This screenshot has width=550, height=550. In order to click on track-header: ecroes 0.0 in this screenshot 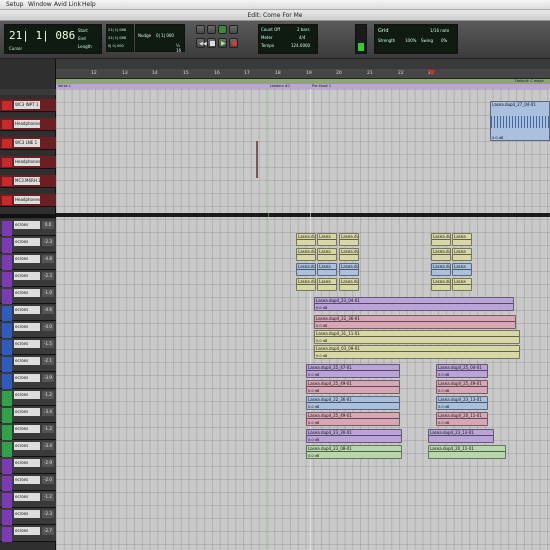, I will do `click(28, 227)`.